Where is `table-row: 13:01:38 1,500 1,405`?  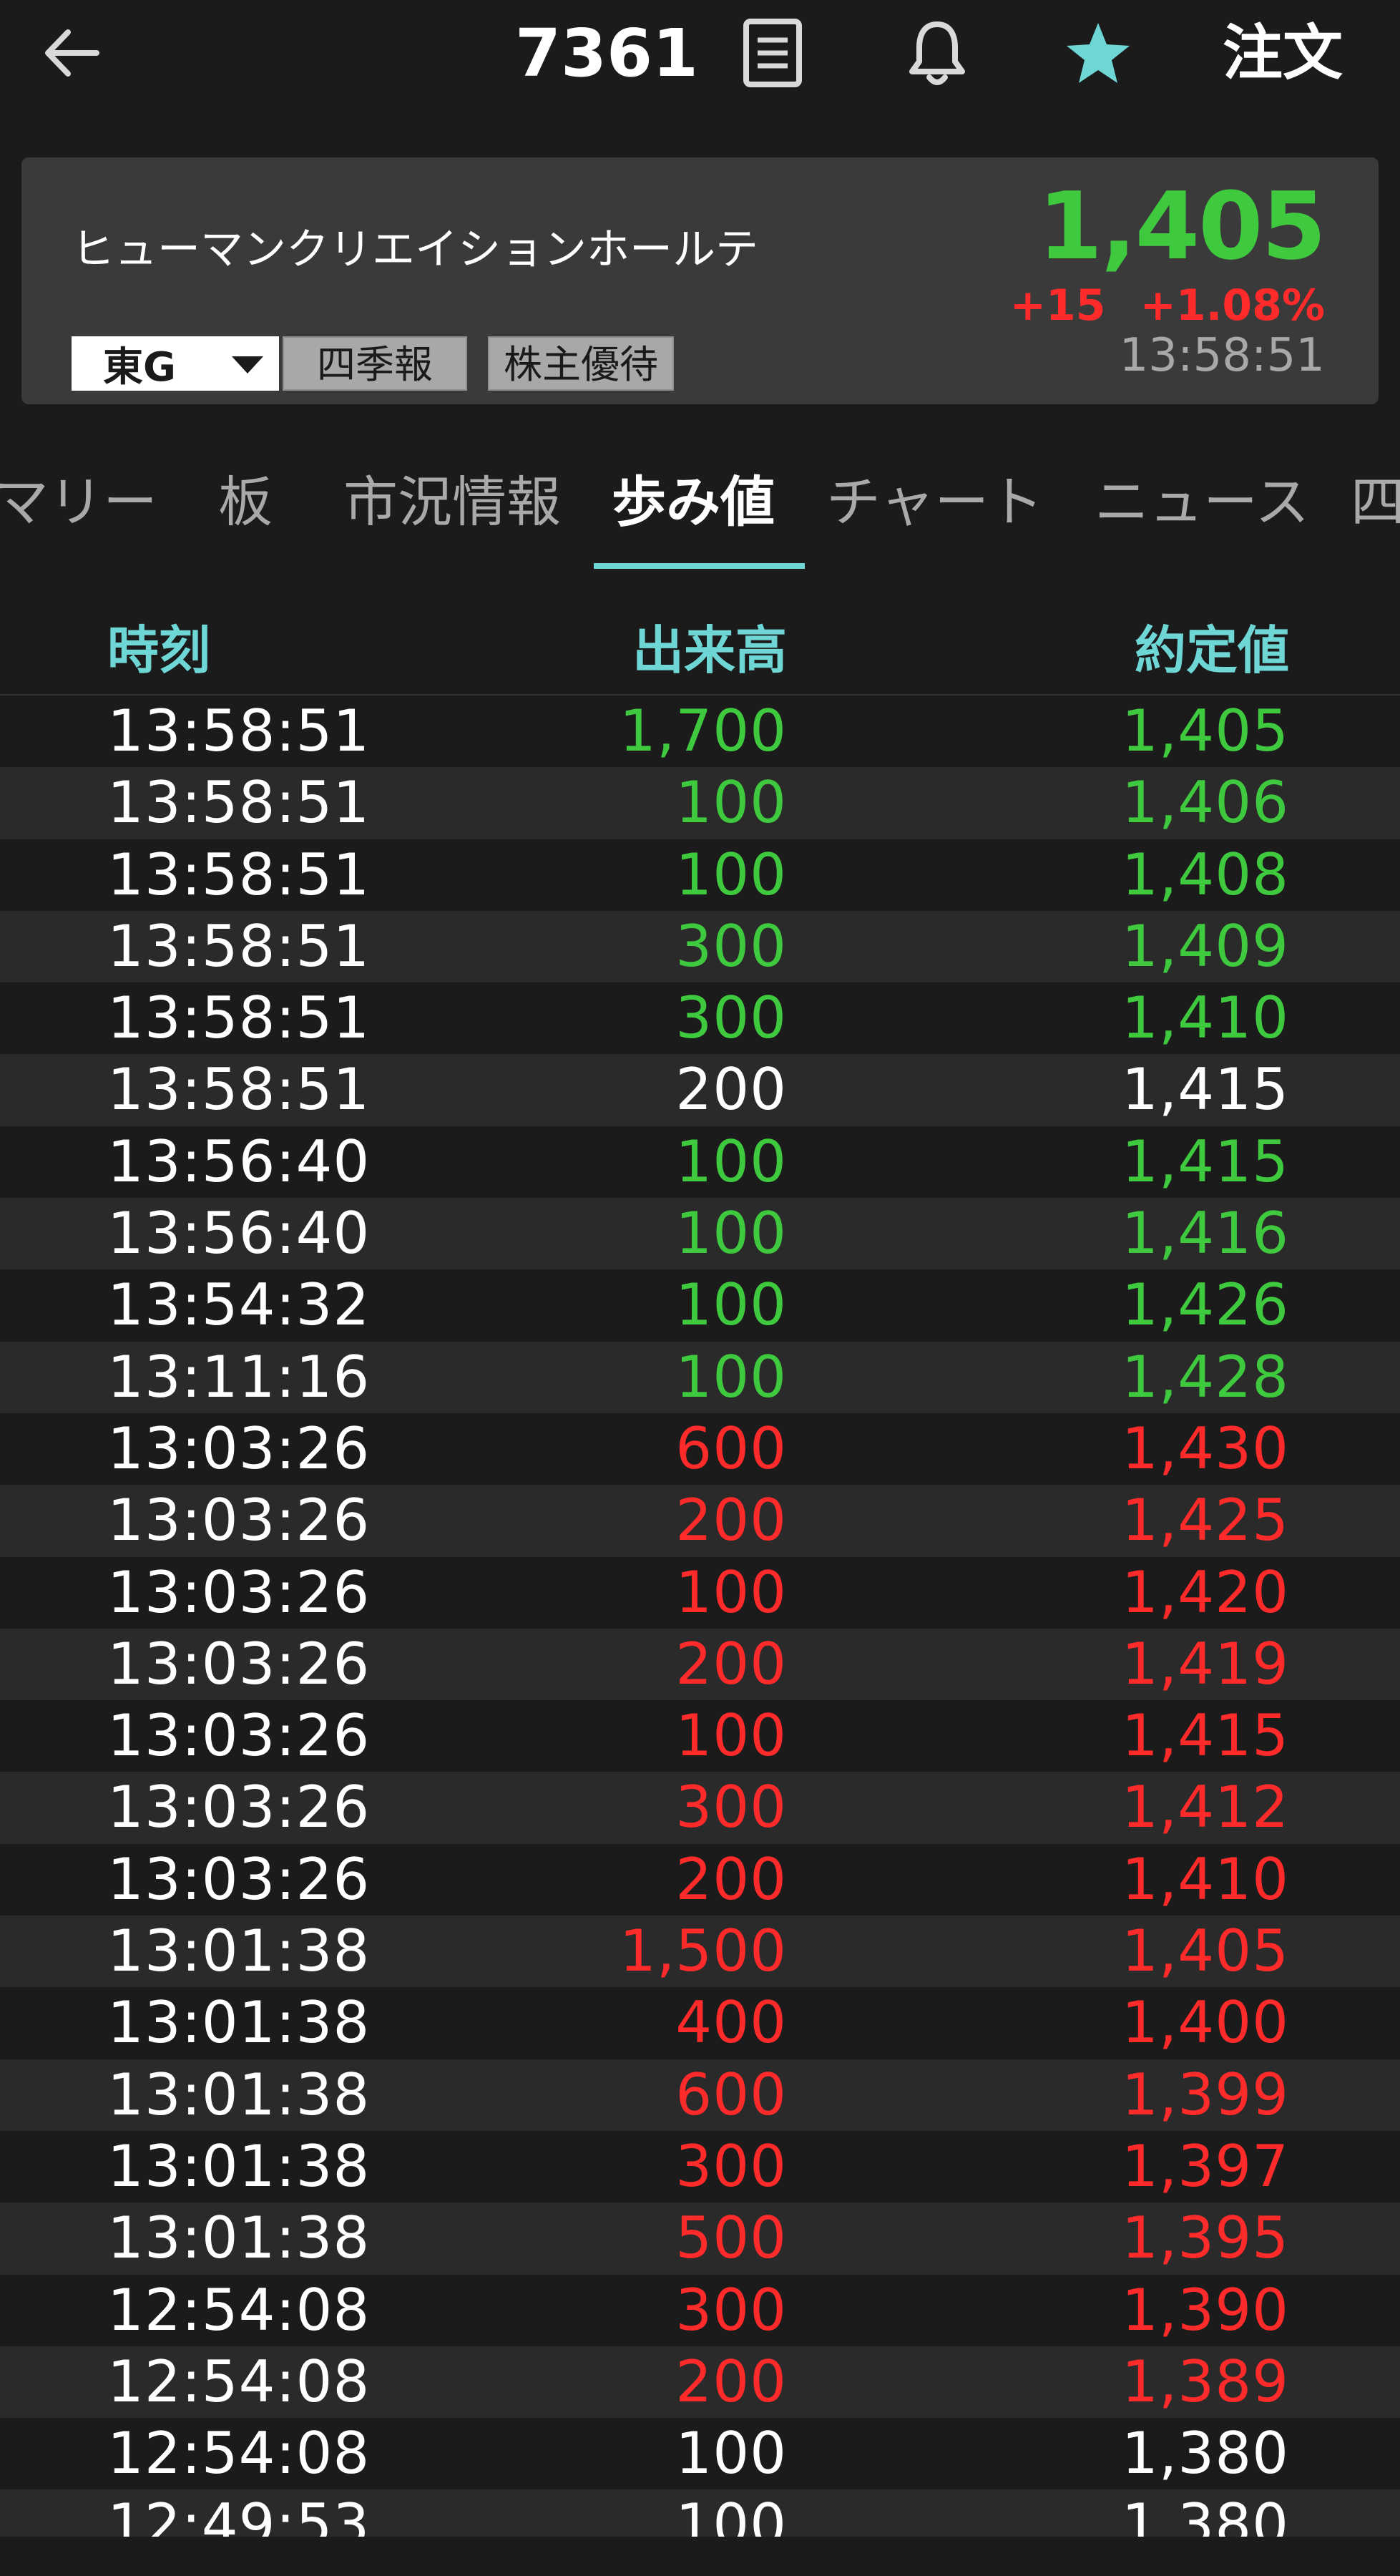
table-row: 13:01:38 1,500 1,405 is located at coordinates (700, 1952).